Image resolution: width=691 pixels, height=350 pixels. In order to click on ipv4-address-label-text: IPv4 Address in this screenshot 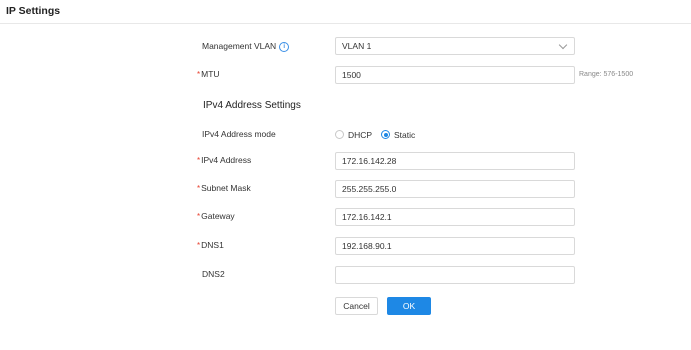, I will do `click(226, 160)`.